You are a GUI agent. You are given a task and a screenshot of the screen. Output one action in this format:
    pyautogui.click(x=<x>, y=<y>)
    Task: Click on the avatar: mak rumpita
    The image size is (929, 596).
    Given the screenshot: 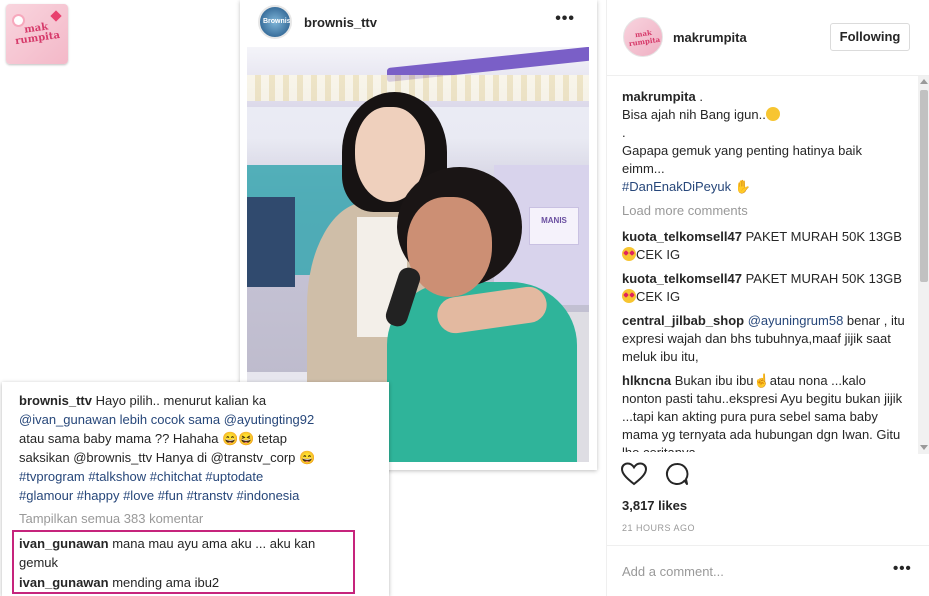 What is the action you would take?
    pyautogui.click(x=643, y=37)
    